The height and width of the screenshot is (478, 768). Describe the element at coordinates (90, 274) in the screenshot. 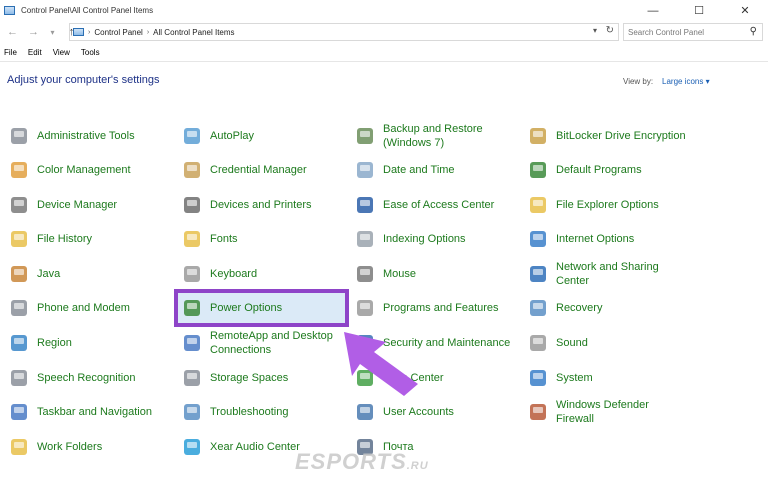

I see `item-java: Java` at that location.